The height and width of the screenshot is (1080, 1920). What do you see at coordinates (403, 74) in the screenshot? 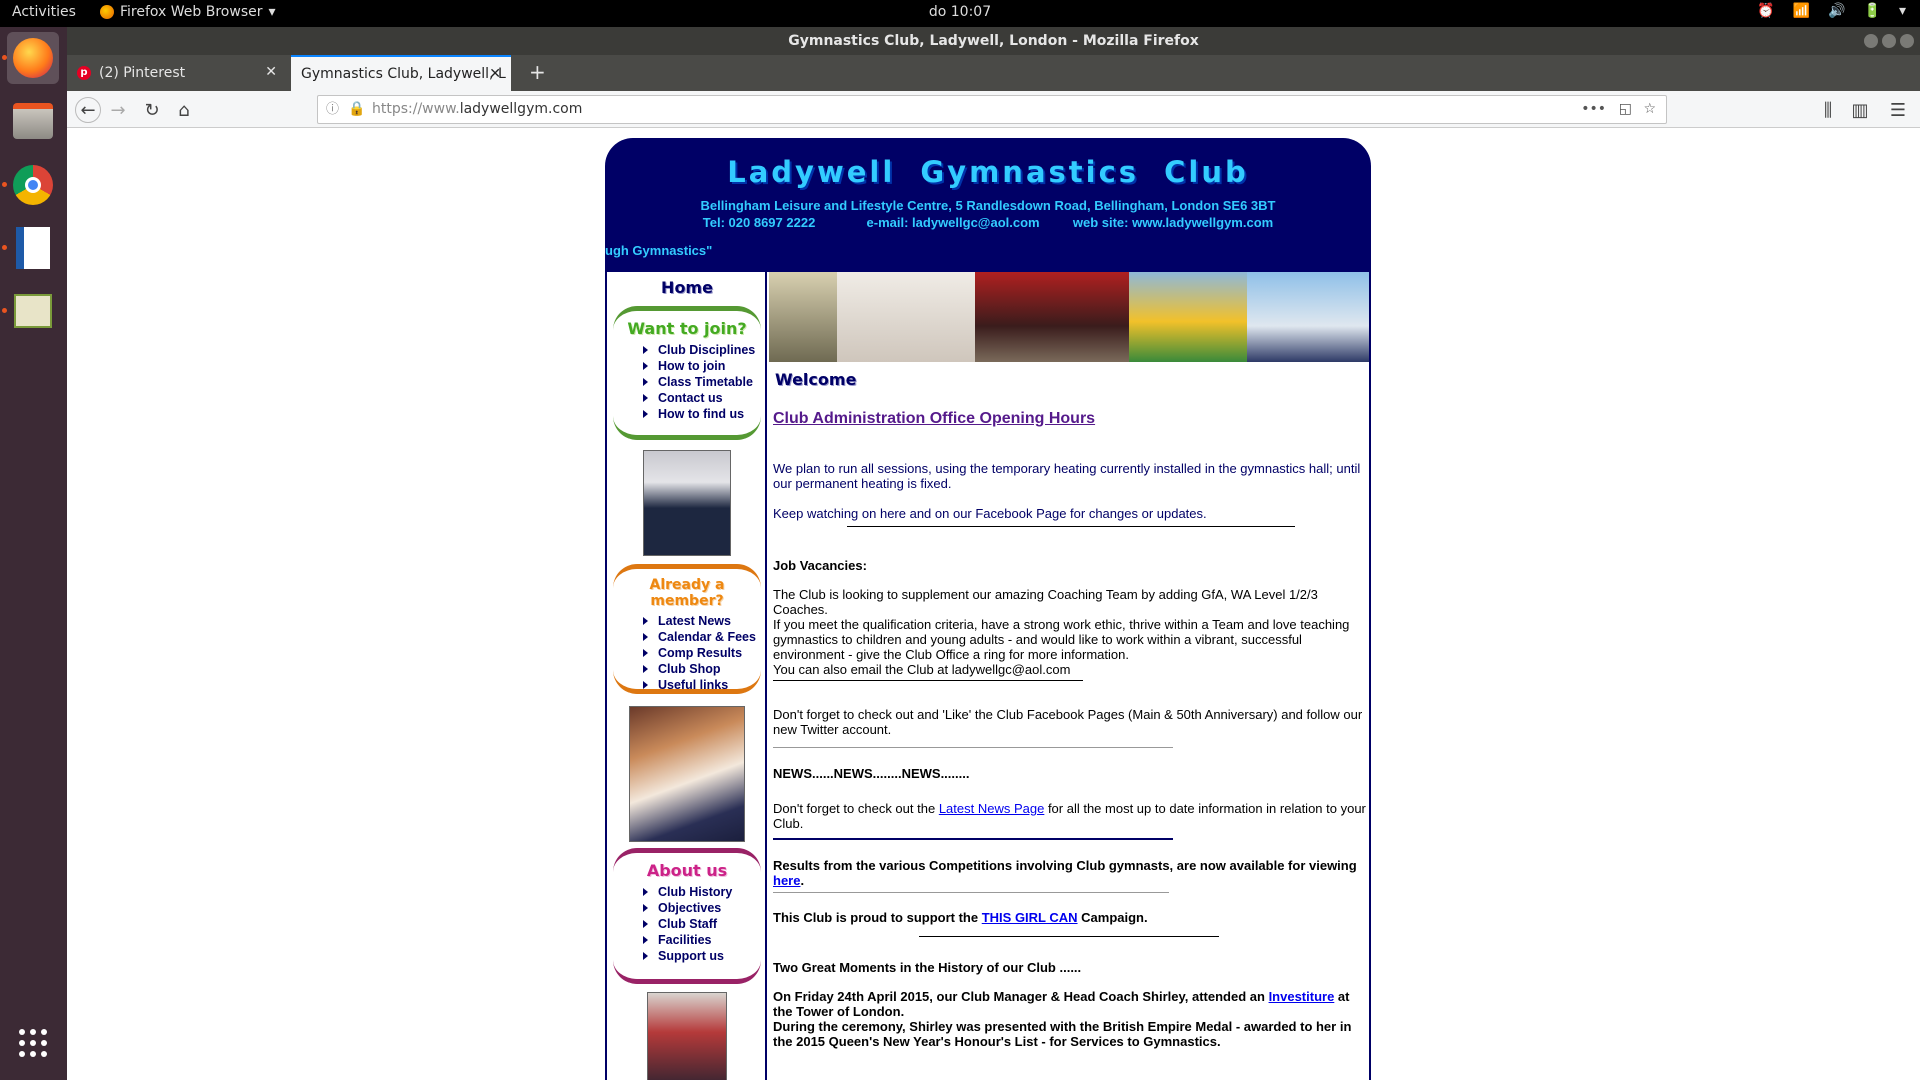
I see `tab-label: Gymnastics Club, Ladywell, L` at bounding box center [403, 74].